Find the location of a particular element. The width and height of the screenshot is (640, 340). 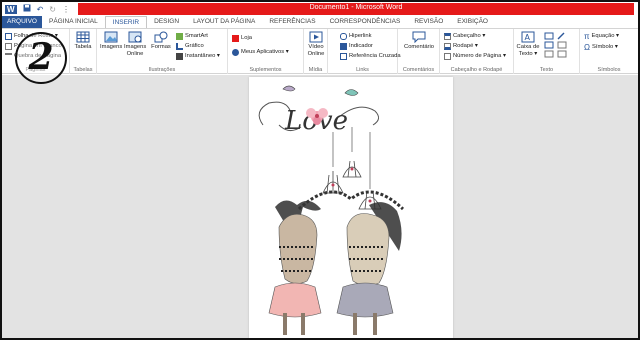

group-suplementos: Loja Meus Aplicativos ▾ Suplementos is located at coordinates (266, 51).